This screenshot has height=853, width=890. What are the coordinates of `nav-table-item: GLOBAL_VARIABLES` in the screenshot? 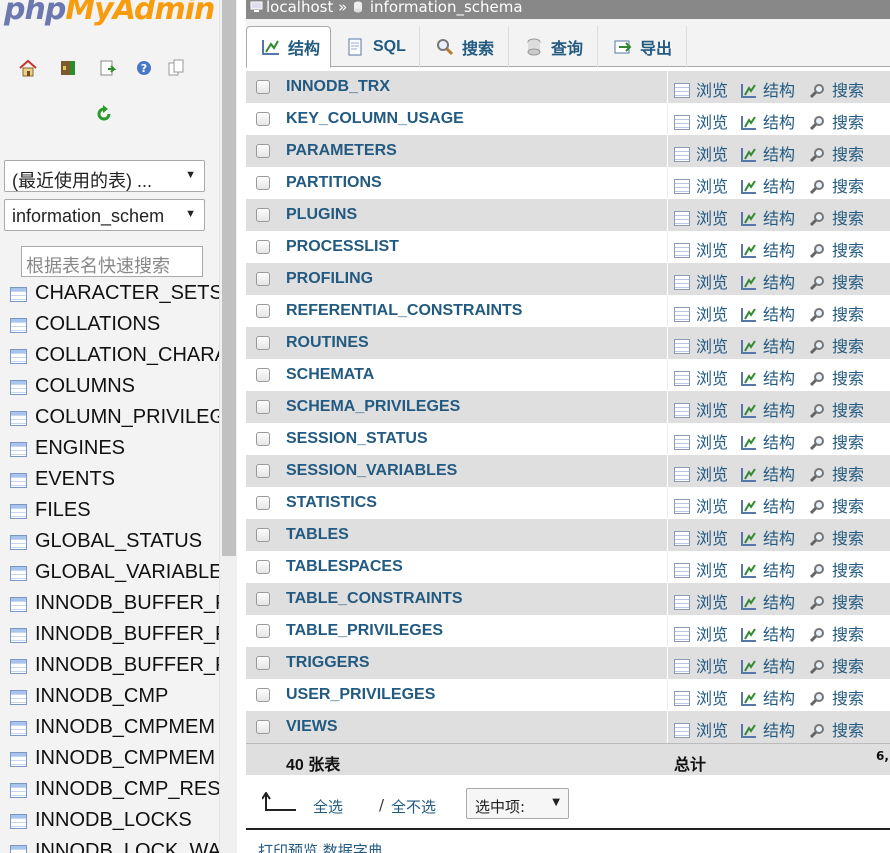 It's located at (109, 573).